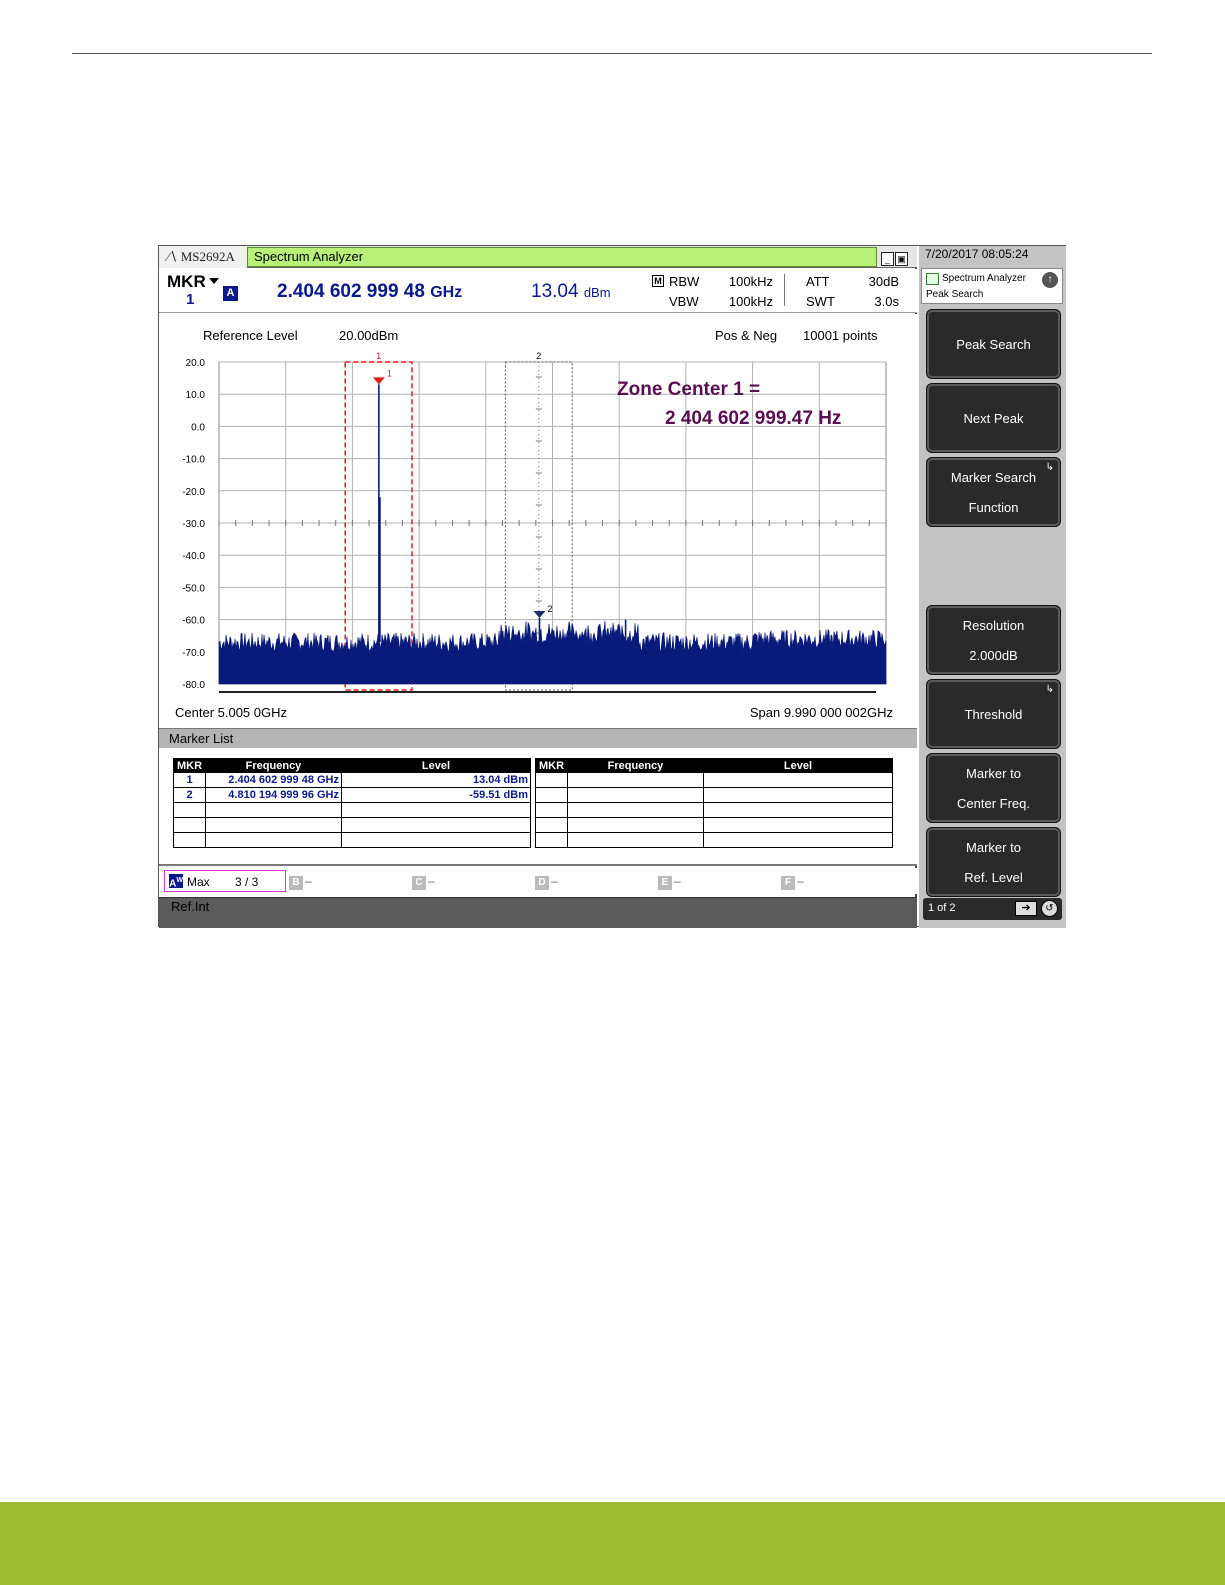 This screenshot has width=1225, height=1585. I want to click on function-page-indicator: 1 of 2 ➔ ↺, so click(992, 909).